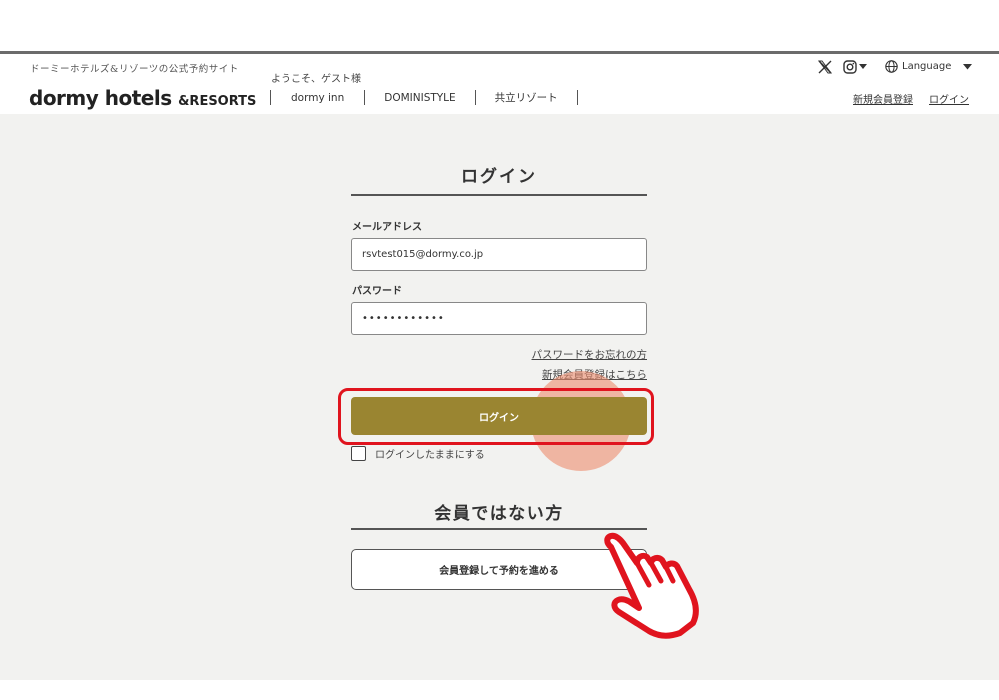 The width and height of the screenshot is (999, 700). I want to click on remember-label: ログインしたままにする, so click(430, 455).